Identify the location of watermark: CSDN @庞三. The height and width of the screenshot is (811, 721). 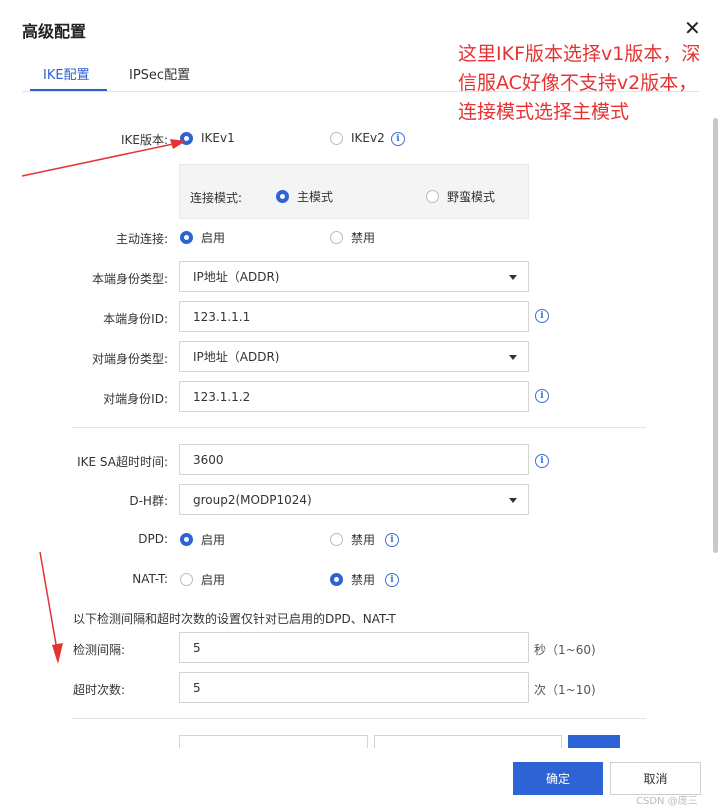
(667, 801).